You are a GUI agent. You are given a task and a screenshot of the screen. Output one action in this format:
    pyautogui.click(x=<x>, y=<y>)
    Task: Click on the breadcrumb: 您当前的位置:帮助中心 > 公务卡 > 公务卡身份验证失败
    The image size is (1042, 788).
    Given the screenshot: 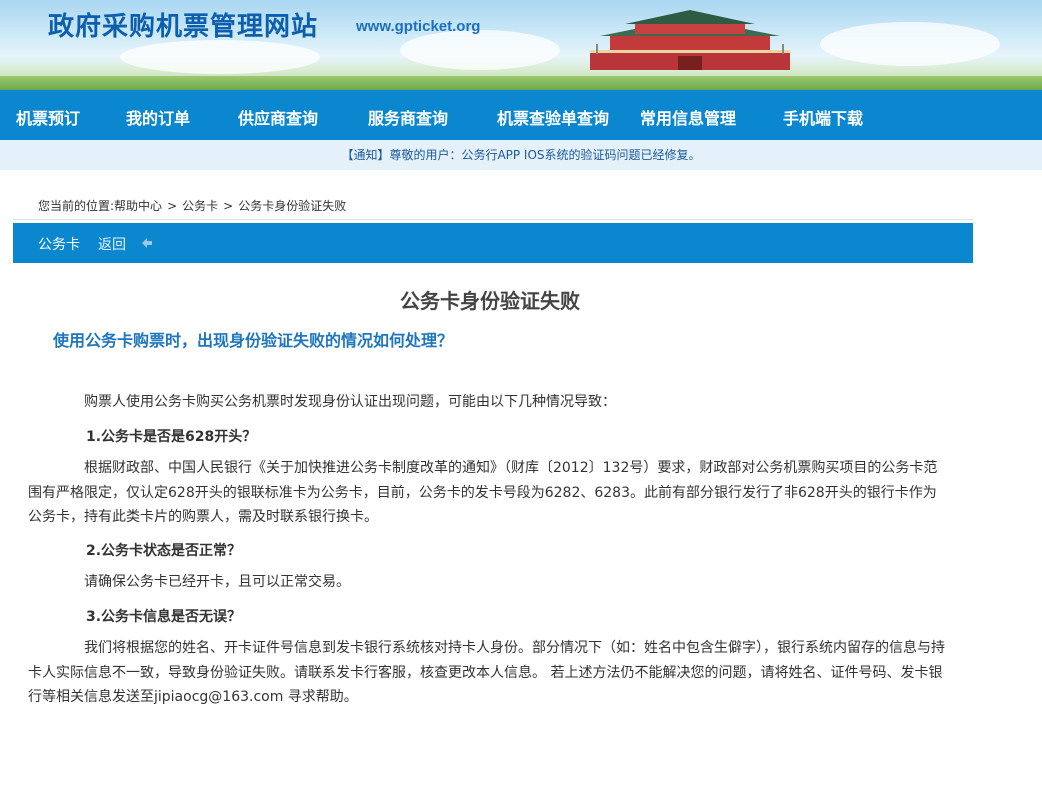 What is the action you would take?
    pyautogui.click(x=192, y=205)
    